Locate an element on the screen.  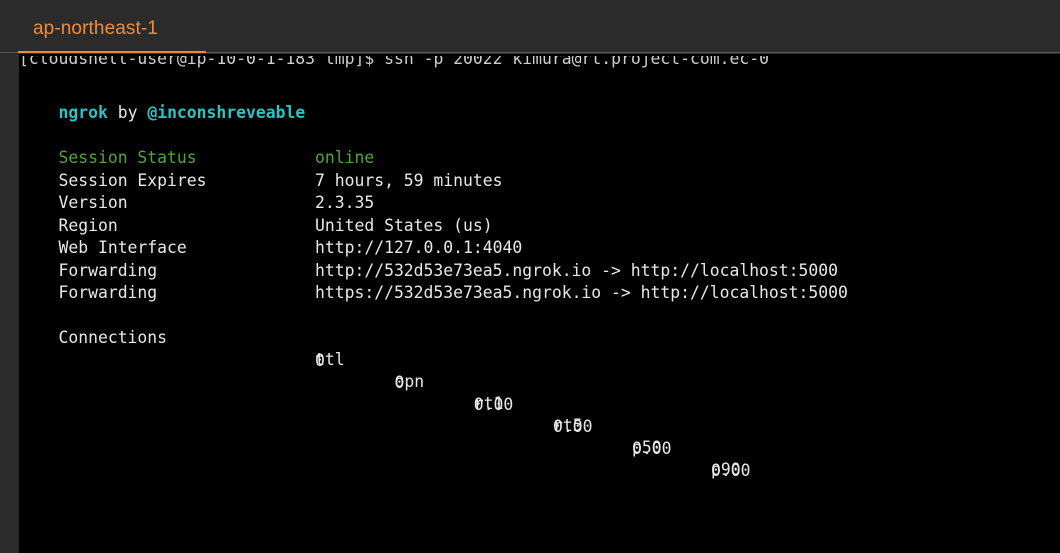
status-row-version: Version 2.3.35 is located at coordinates (519, 191).